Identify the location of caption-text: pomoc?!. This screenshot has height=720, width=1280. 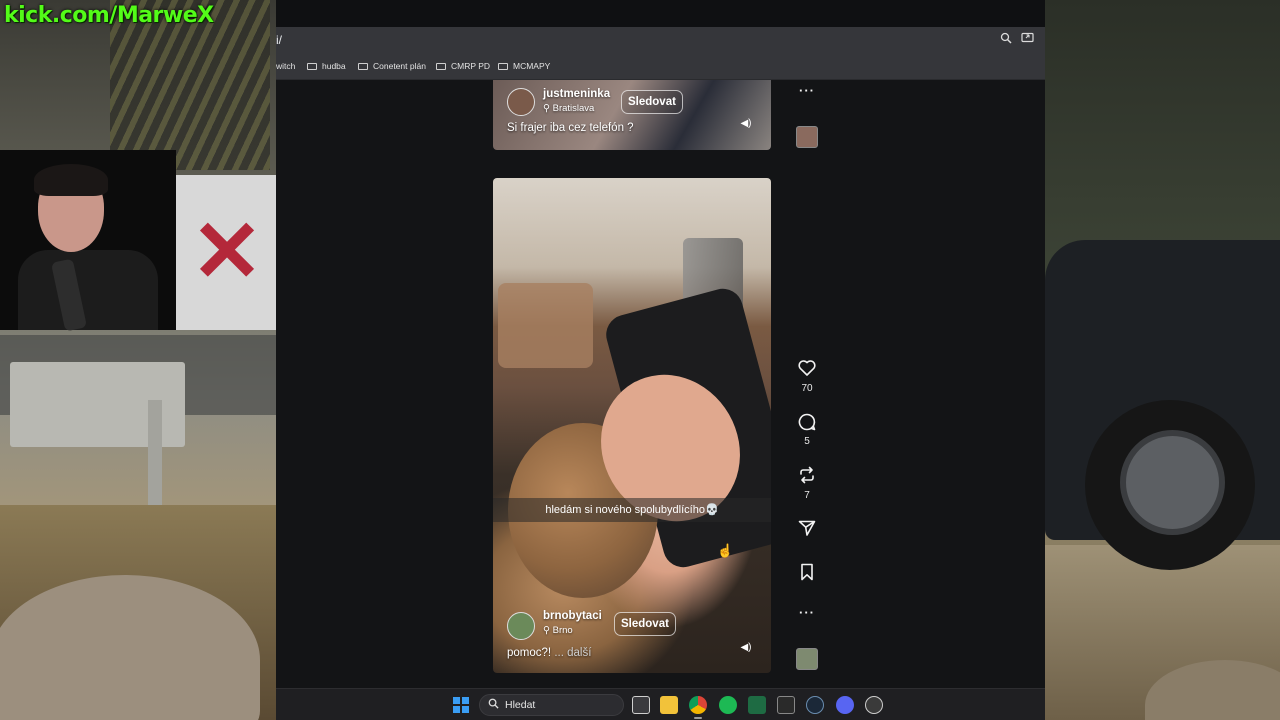
(529, 653).